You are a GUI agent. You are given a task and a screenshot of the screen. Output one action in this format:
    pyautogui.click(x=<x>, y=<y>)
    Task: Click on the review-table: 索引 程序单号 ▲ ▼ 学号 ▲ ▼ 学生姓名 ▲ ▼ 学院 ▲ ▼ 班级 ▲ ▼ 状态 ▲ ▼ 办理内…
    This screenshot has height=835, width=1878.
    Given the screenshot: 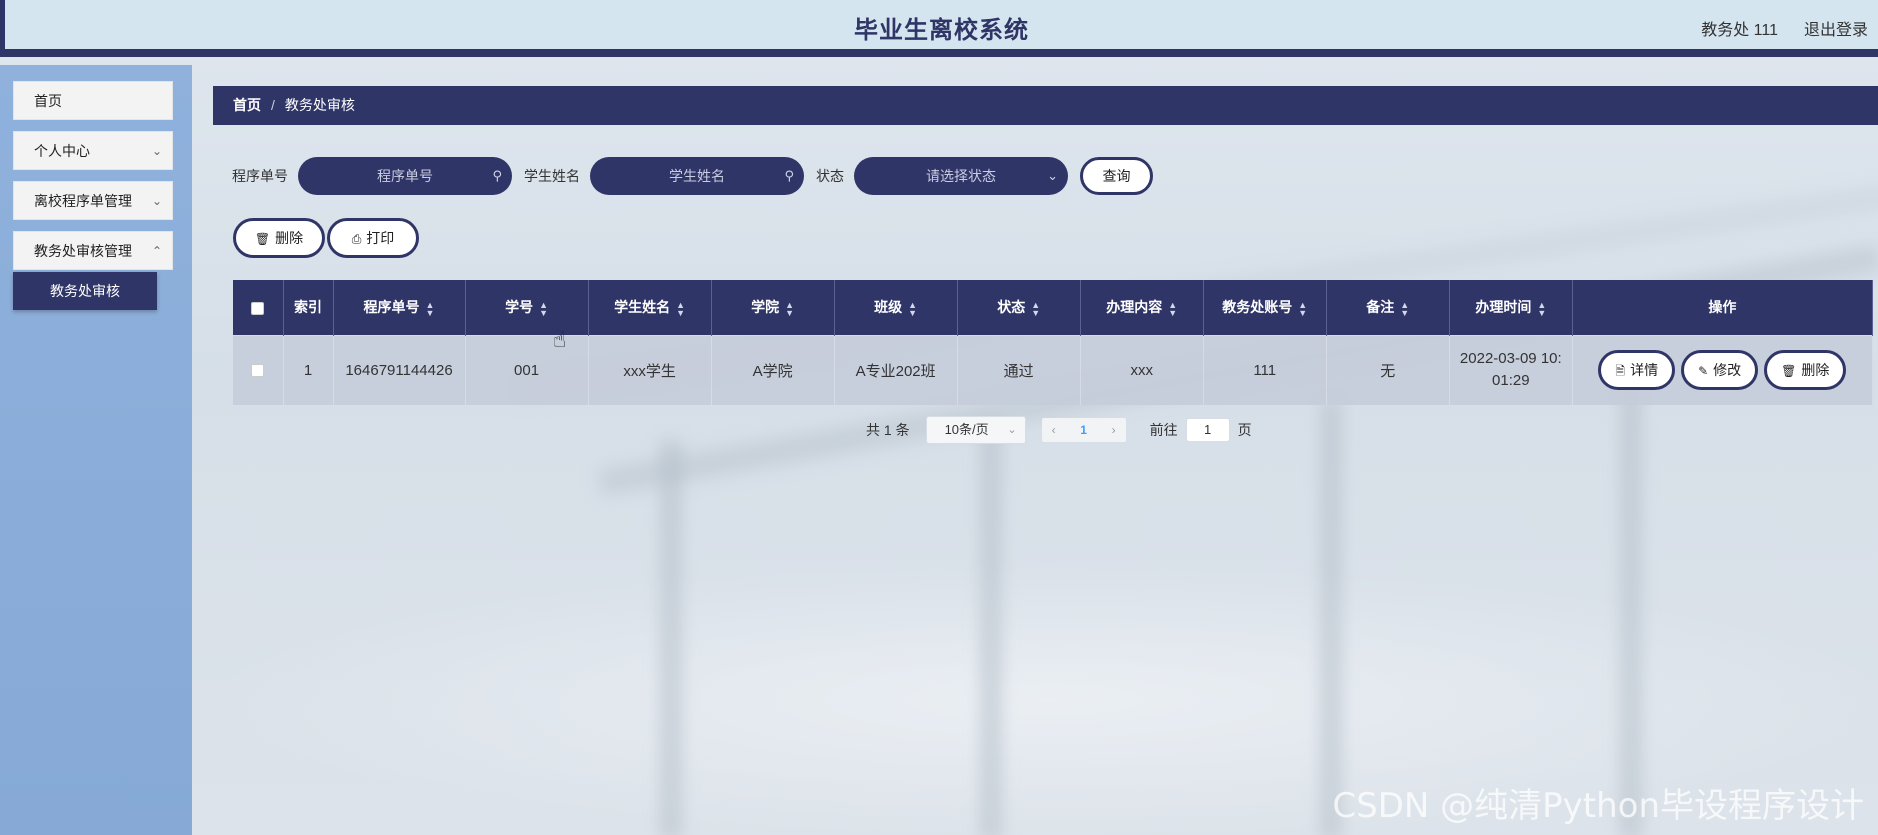 What is the action you would take?
    pyautogui.click(x=1053, y=342)
    